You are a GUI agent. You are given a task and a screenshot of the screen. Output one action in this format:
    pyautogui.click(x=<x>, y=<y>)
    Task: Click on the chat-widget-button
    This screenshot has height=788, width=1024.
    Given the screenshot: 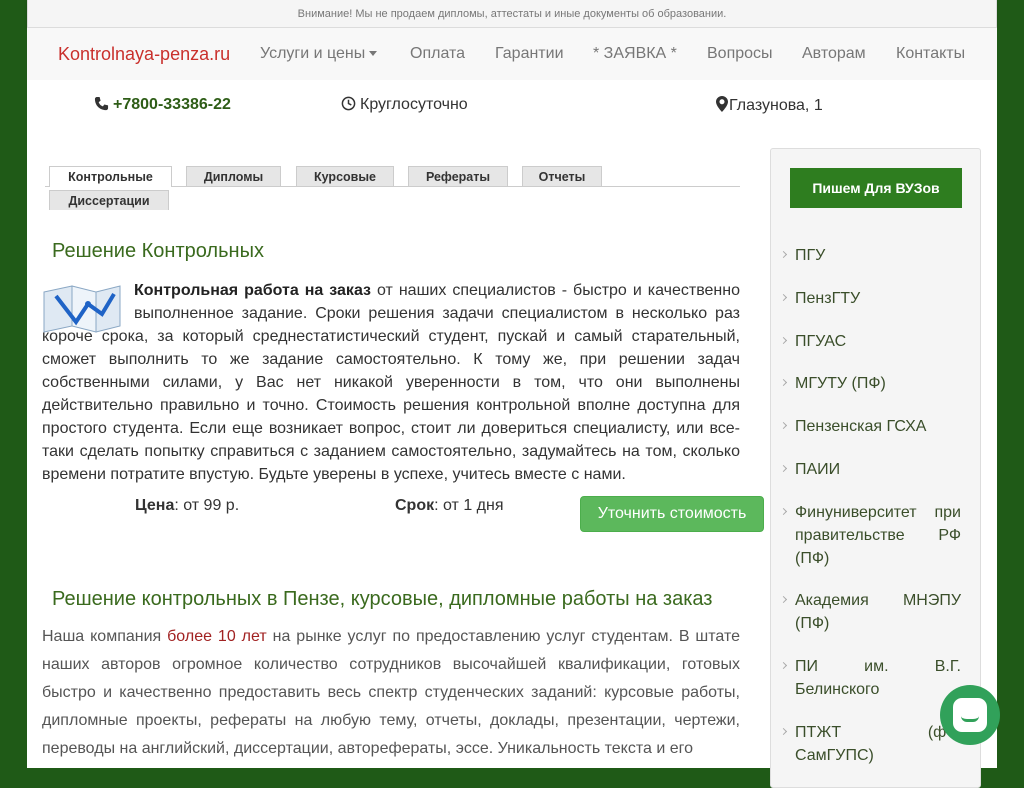 What is the action you would take?
    pyautogui.click(x=970, y=715)
    